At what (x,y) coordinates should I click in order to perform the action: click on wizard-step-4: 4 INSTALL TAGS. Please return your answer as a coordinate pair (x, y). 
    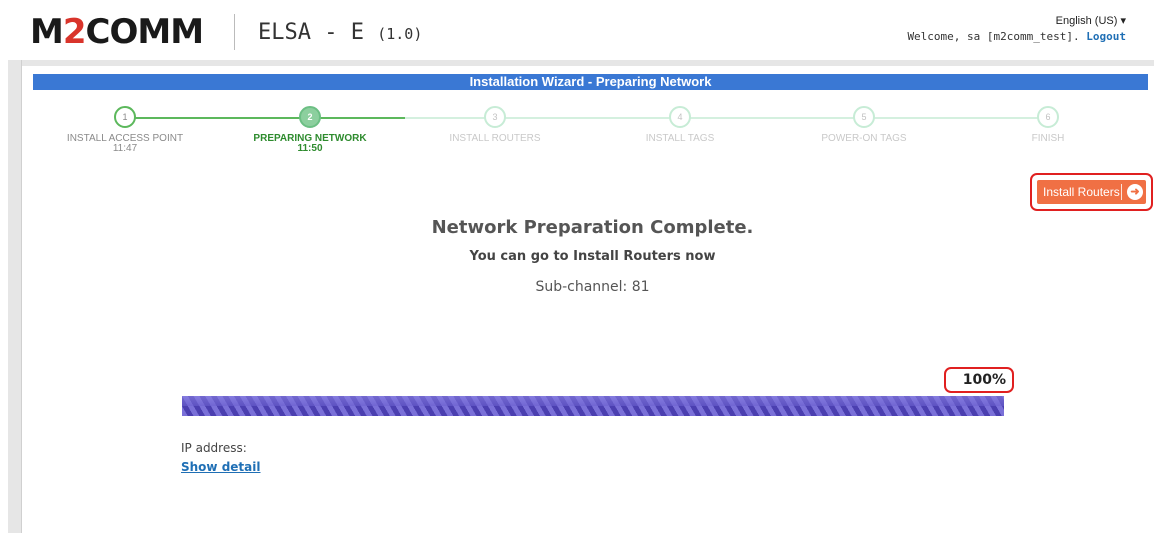
    Looking at the image, I should click on (680, 125).